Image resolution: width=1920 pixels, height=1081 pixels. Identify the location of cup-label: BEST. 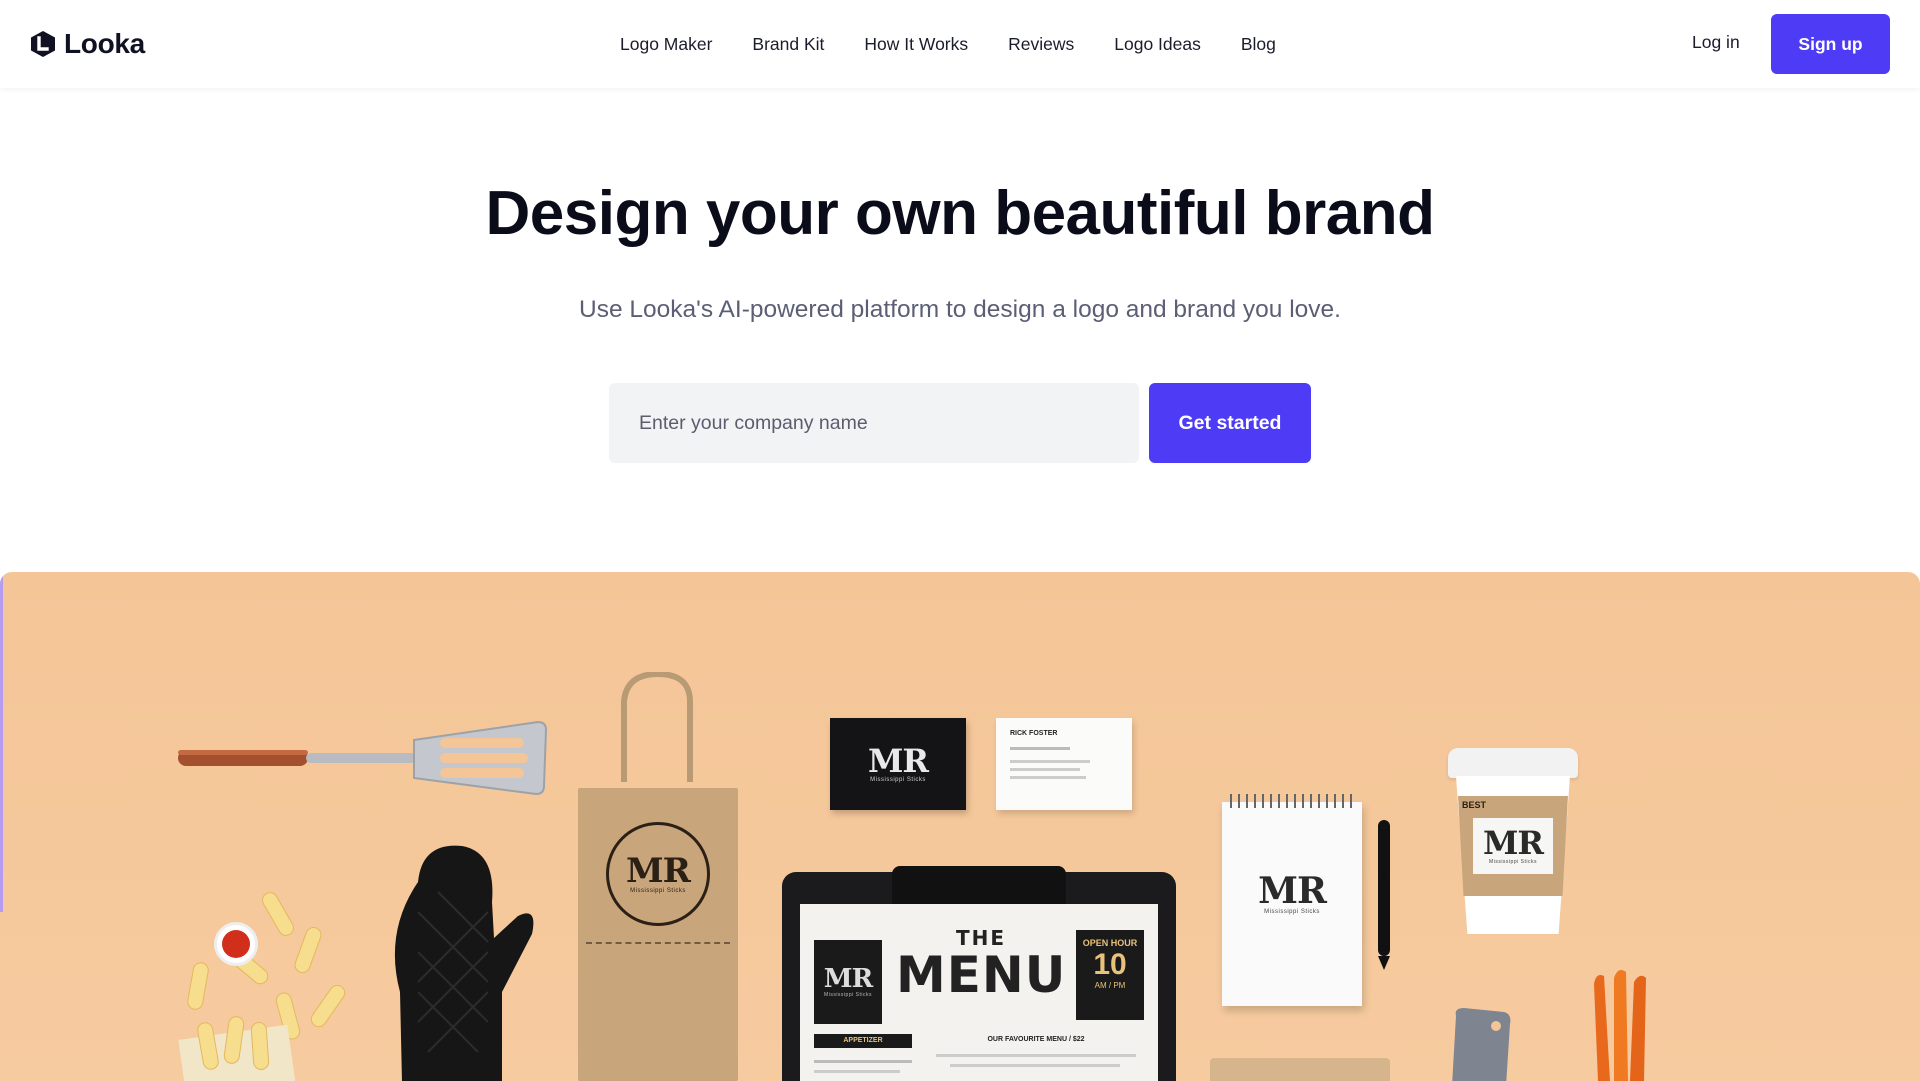
(1474, 805).